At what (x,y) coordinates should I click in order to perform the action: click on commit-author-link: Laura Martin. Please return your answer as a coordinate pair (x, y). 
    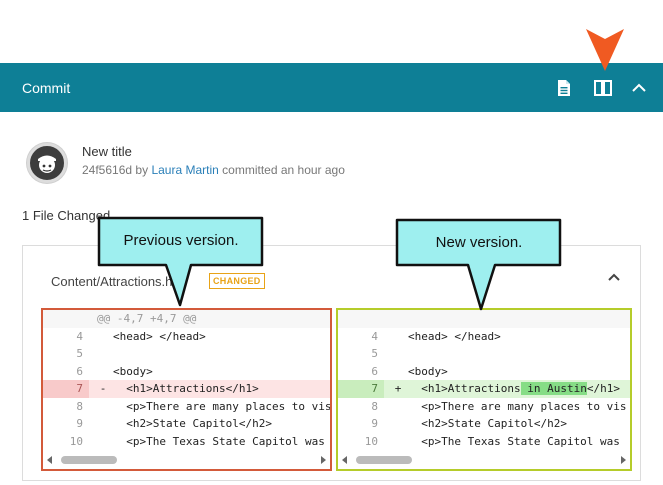
    Looking at the image, I should click on (184, 170).